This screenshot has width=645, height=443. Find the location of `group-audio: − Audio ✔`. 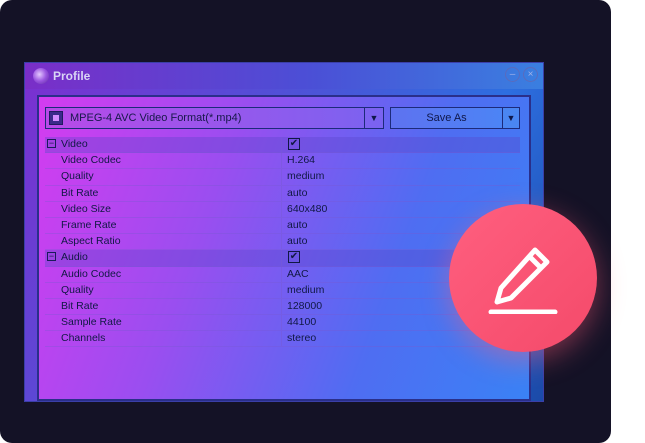

group-audio: − Audio ✔ is located at coordinates (282, 258).